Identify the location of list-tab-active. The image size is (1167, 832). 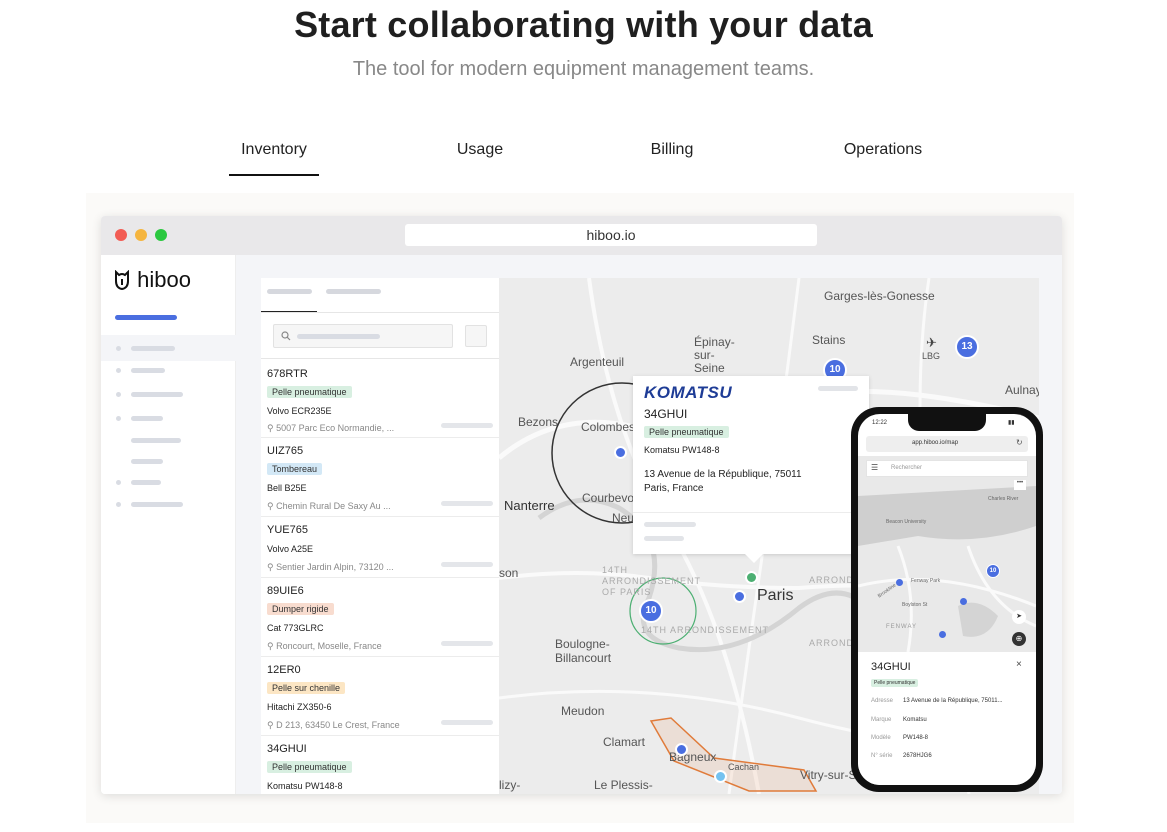
(289, 291).